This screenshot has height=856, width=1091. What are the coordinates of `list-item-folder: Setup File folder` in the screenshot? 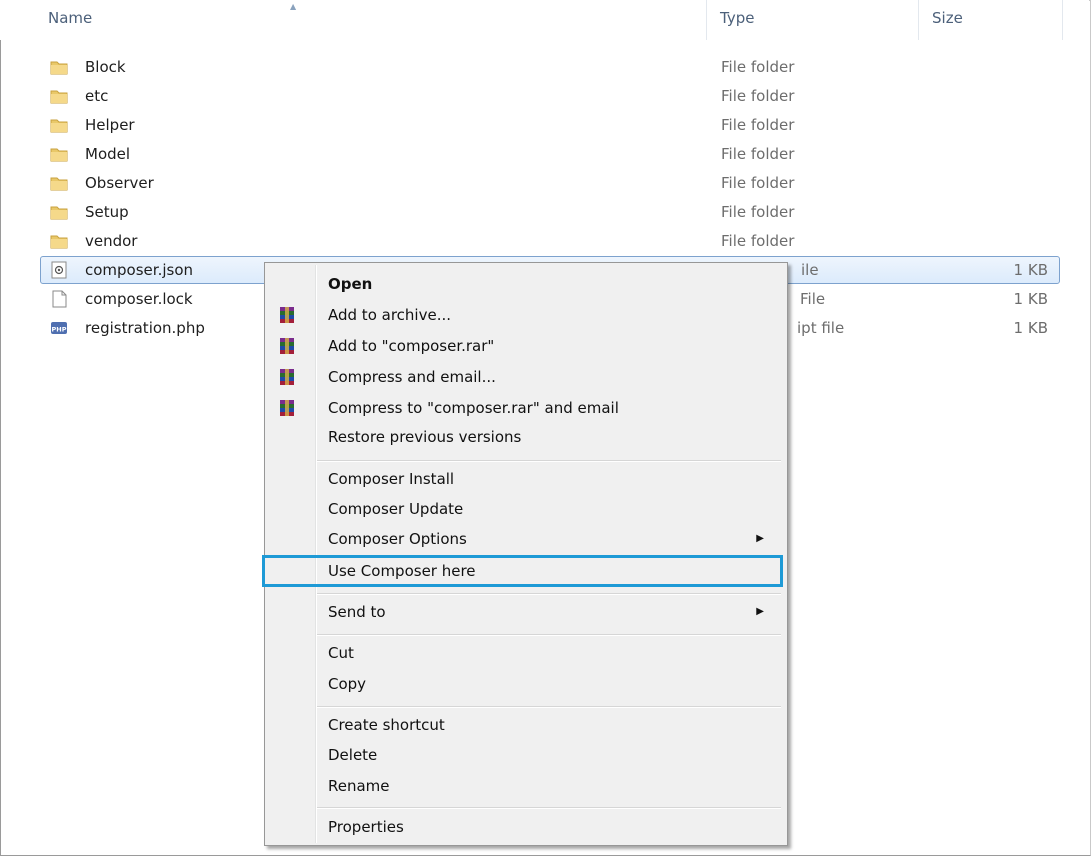 It's located at (550, 212).